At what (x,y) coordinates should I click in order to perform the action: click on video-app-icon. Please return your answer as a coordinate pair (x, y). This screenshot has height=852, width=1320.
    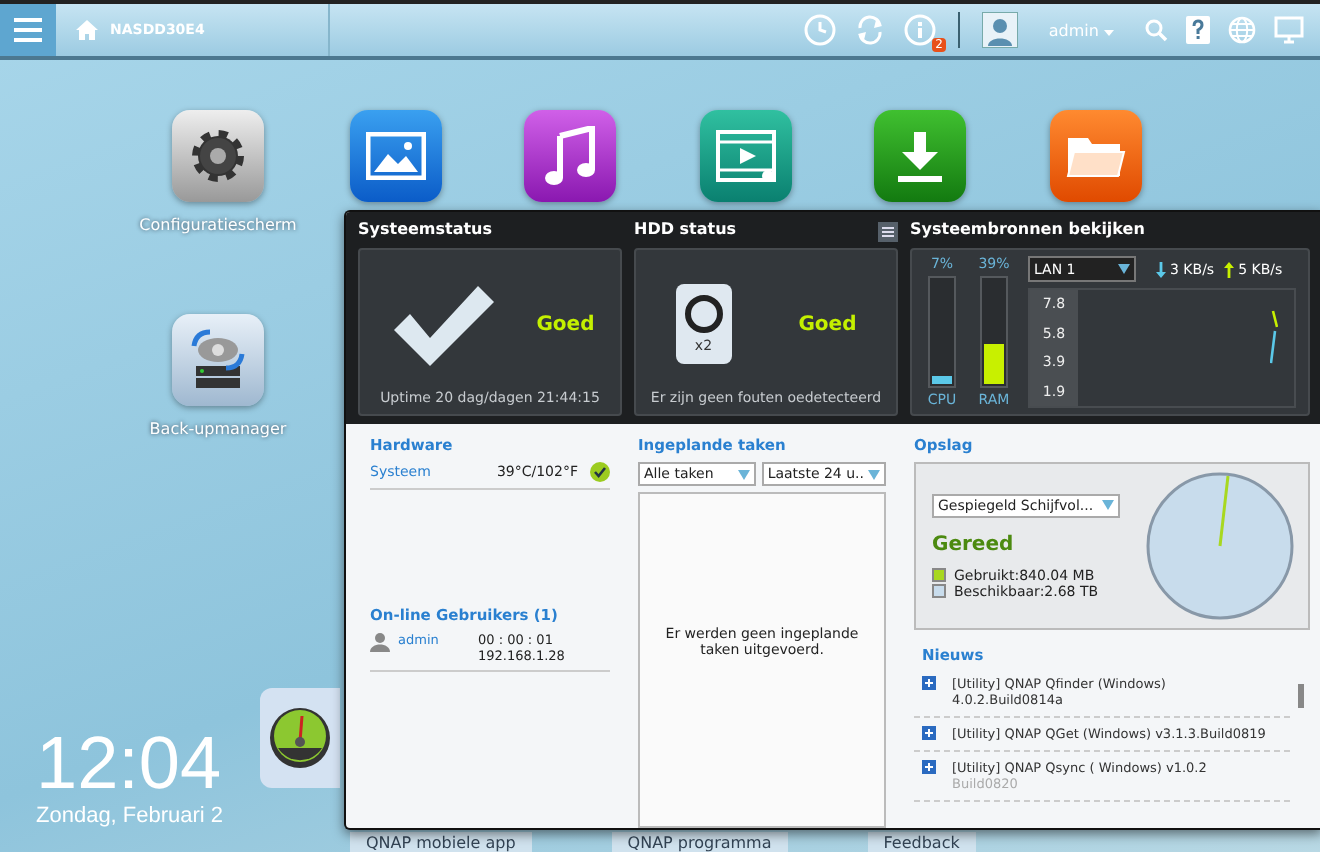
    Looking at the image, I should click on (746, 156).